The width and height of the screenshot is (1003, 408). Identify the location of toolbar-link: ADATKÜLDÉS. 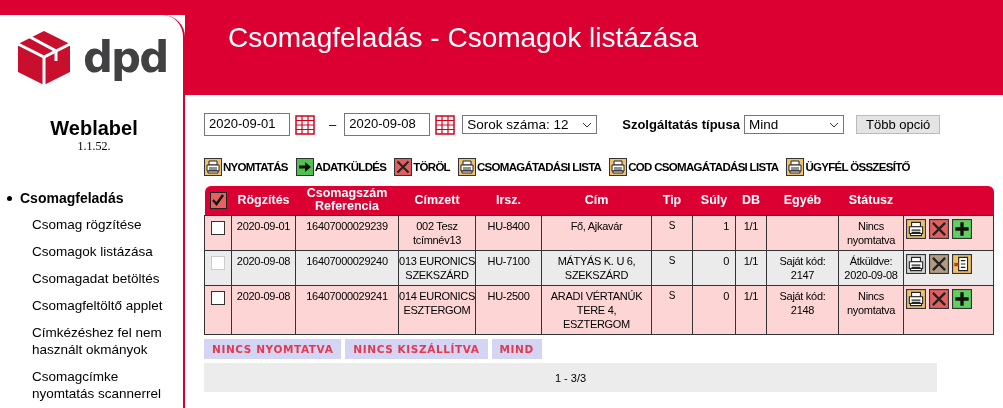
(350, 167).